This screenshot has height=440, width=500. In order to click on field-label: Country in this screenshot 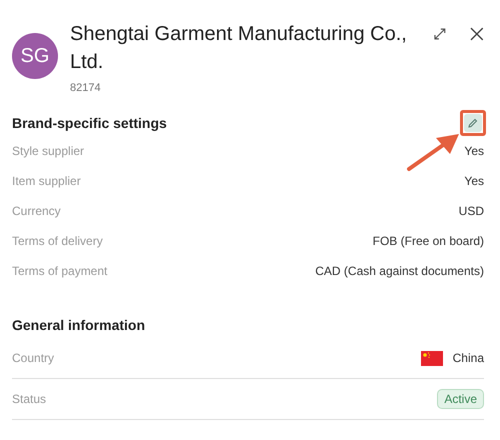, I will do `click(33, 358)`.